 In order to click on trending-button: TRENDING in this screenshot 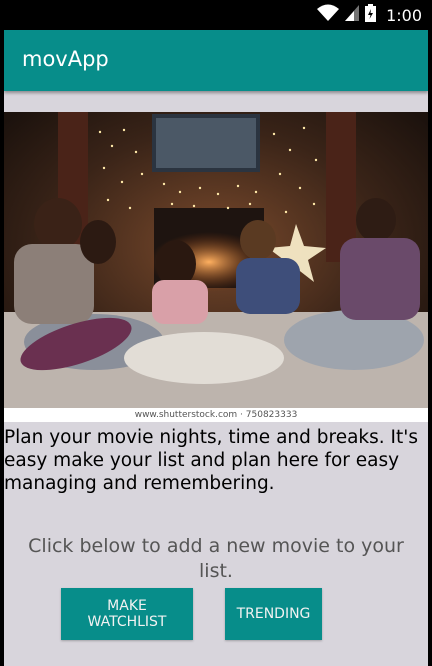, I will do `click(273, 614)`.